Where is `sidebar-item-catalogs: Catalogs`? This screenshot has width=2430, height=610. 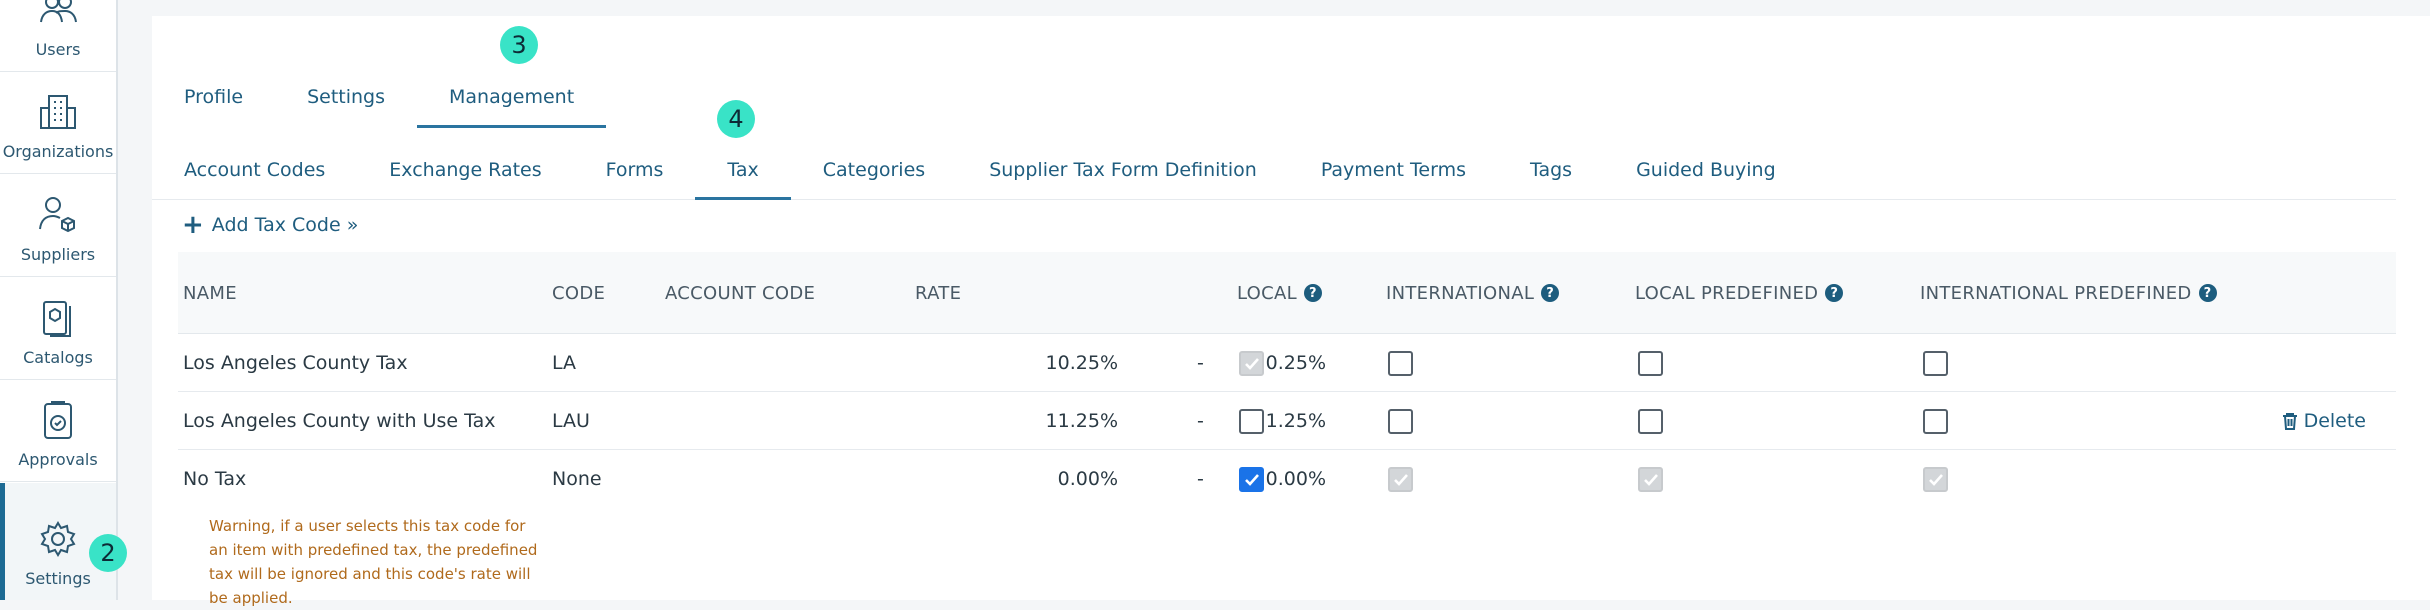
sidebar-item-catalogs: Catalogs is located at coordinates (58, 329).